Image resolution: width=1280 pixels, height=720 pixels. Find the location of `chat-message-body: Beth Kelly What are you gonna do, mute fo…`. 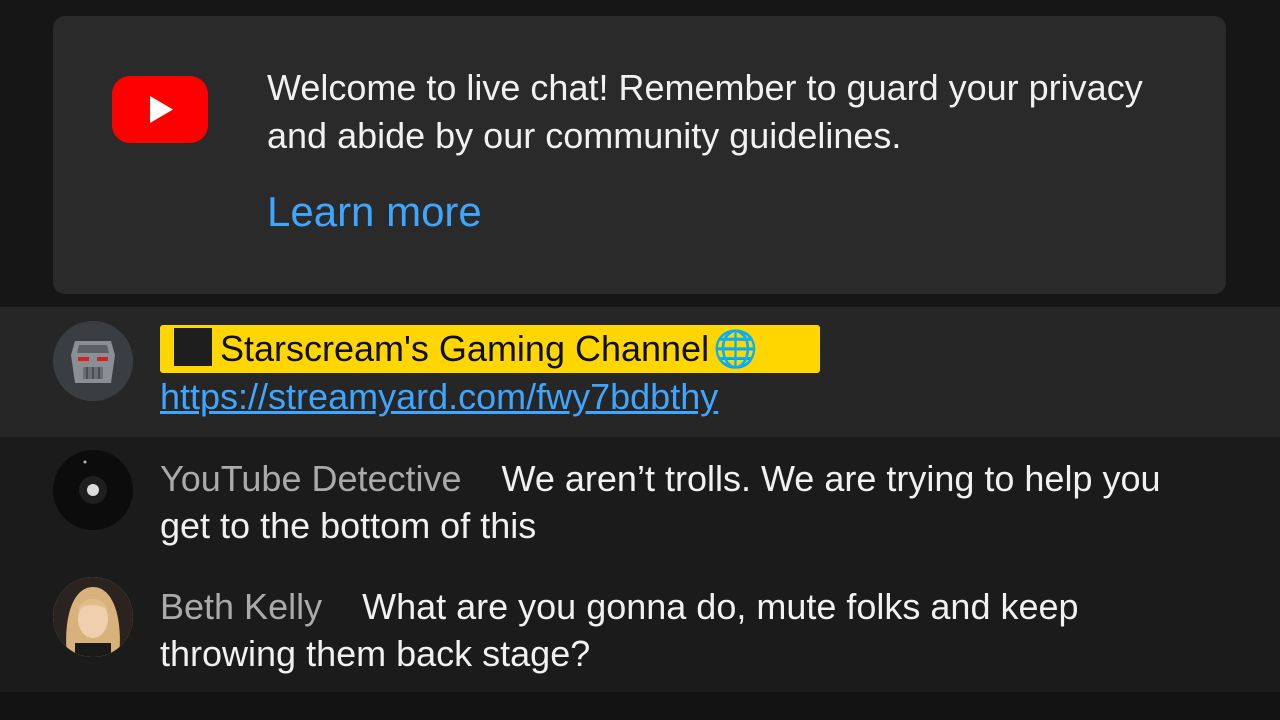

chat-message-body: Beth Kelly What are you gonna do, mute fo… is located at coordinates (680, 630).